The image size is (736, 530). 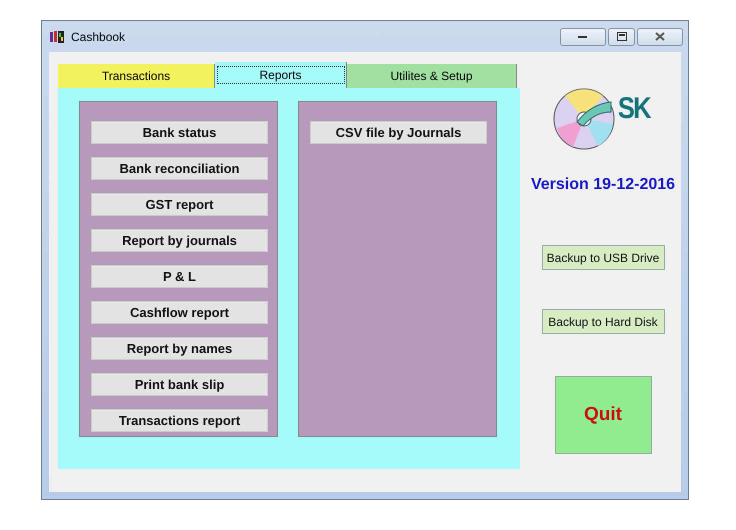 What do you see at coordinates (179, 384) in the screenshot?
I see `report-button: Print bank slip` at bounding box center [179, 384].